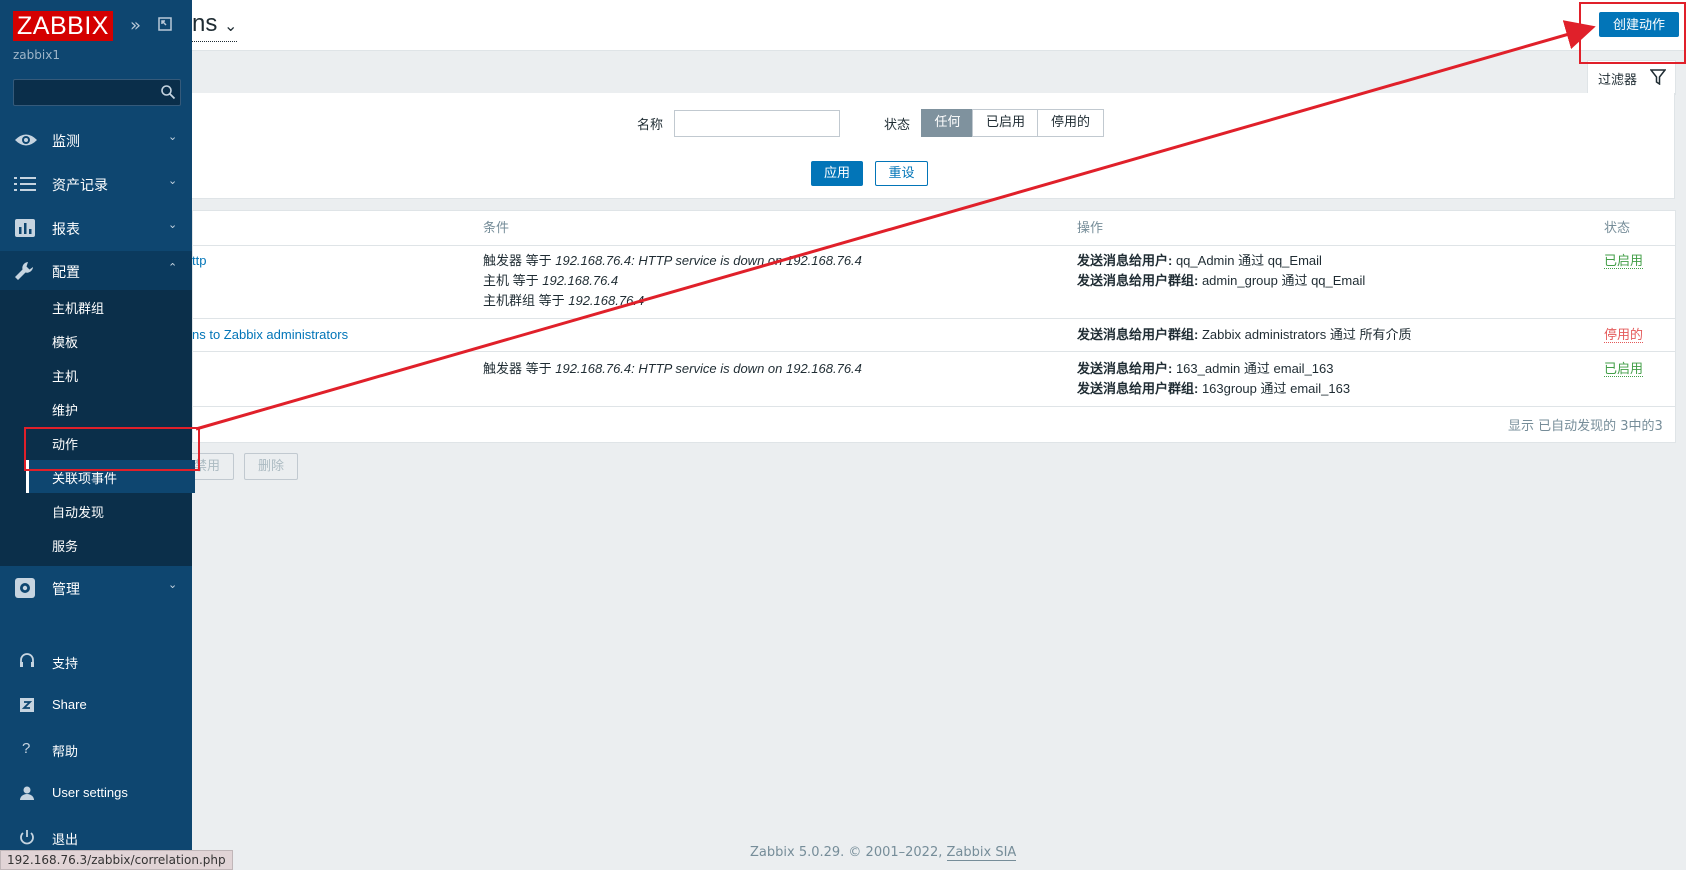 This screenshot has width=1686, height=870. What do you see at coordinates (27, 793) in the screenshot?
I see `user-icon` at bounding box center [27, 793].